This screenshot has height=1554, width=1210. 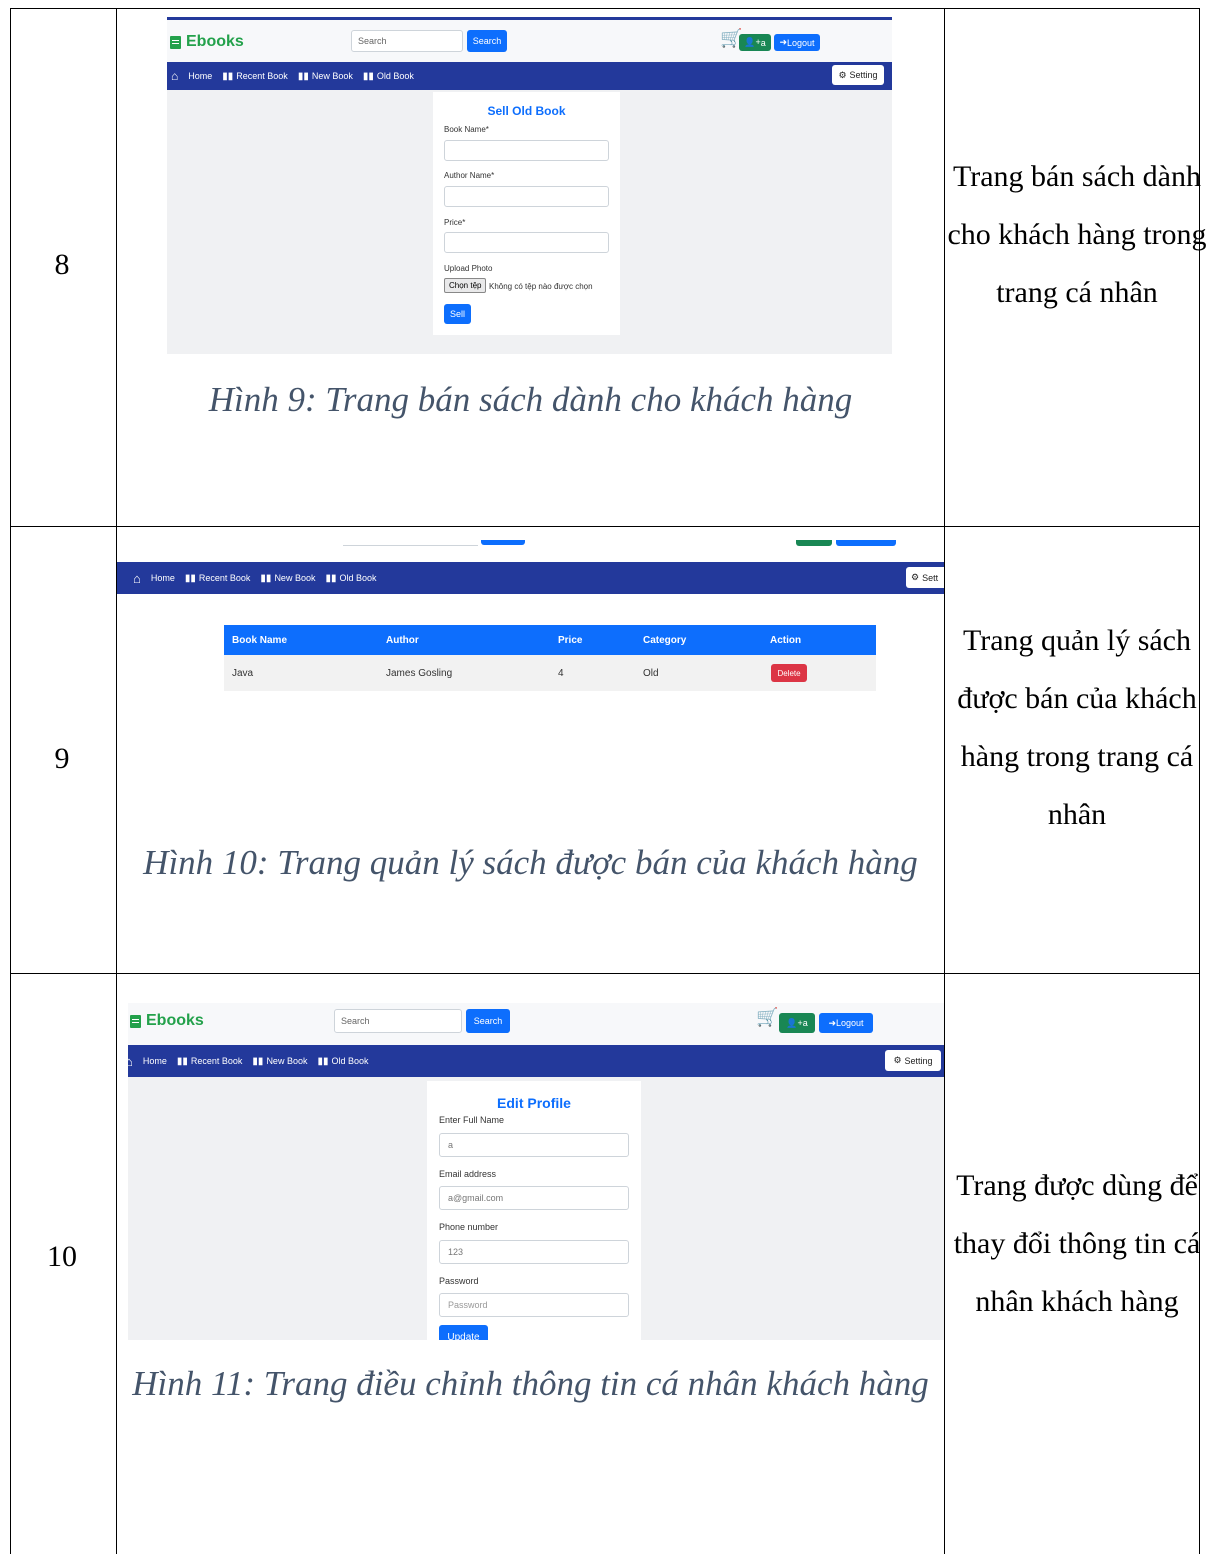 What do you see at coordinates (457, 314) in the screenshot?
I see `sell-button: Sell` at bounding box center [457, 314].